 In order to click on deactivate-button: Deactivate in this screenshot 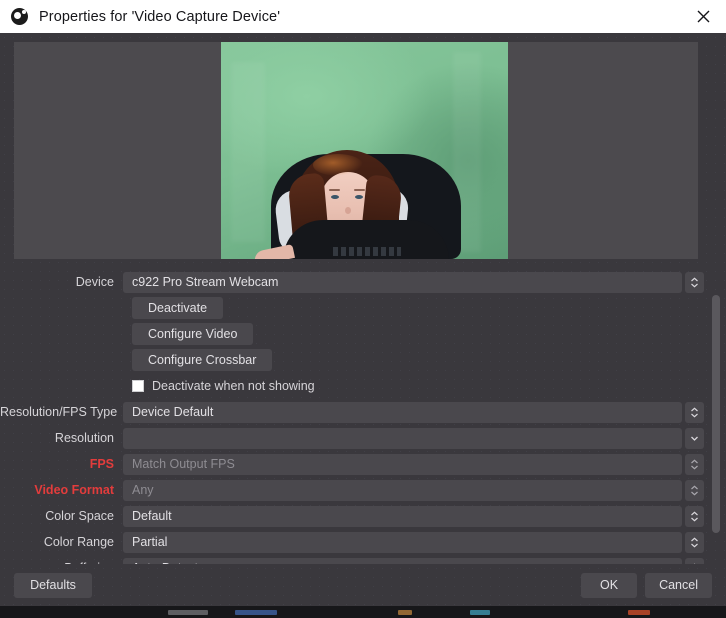, I will do `click(178, 308)`.